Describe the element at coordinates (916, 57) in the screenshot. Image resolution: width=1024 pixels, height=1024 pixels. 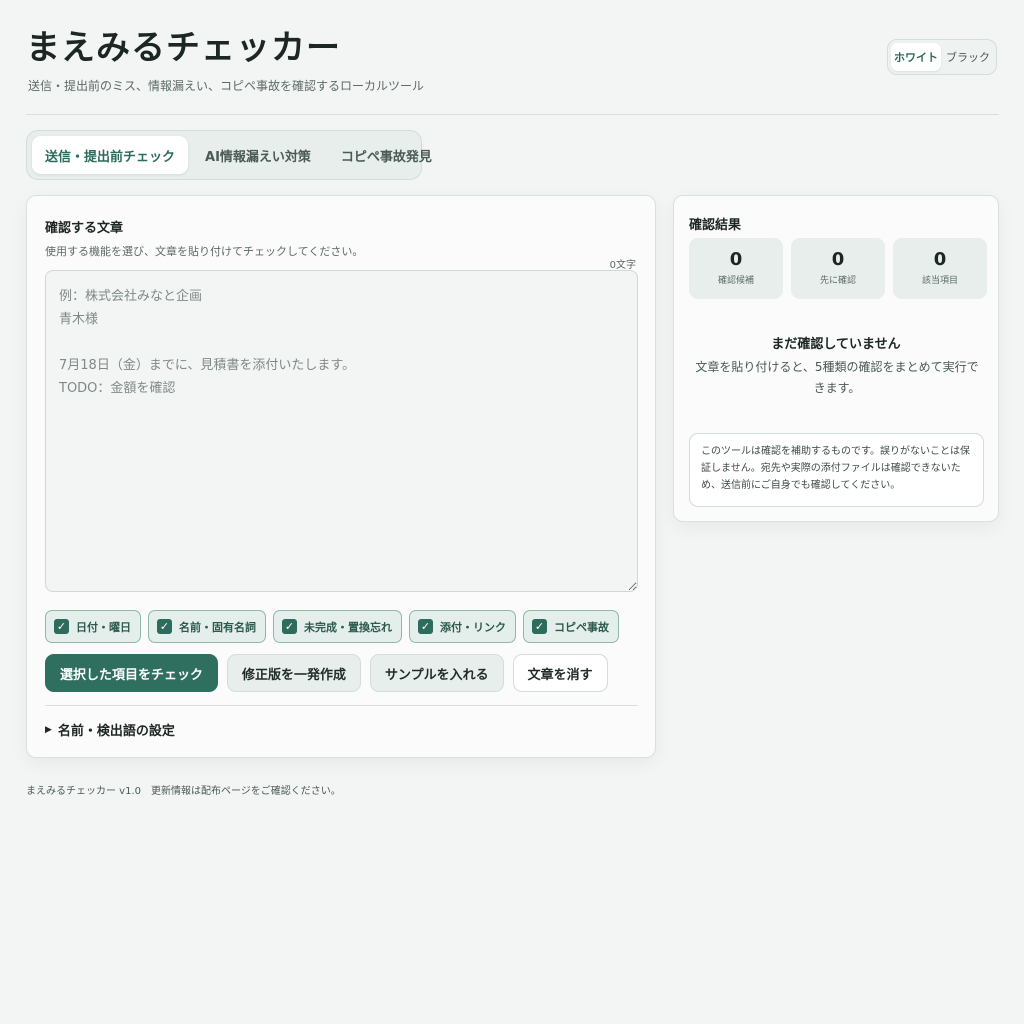
I see `theme-white-button: ホワイト` at that location.